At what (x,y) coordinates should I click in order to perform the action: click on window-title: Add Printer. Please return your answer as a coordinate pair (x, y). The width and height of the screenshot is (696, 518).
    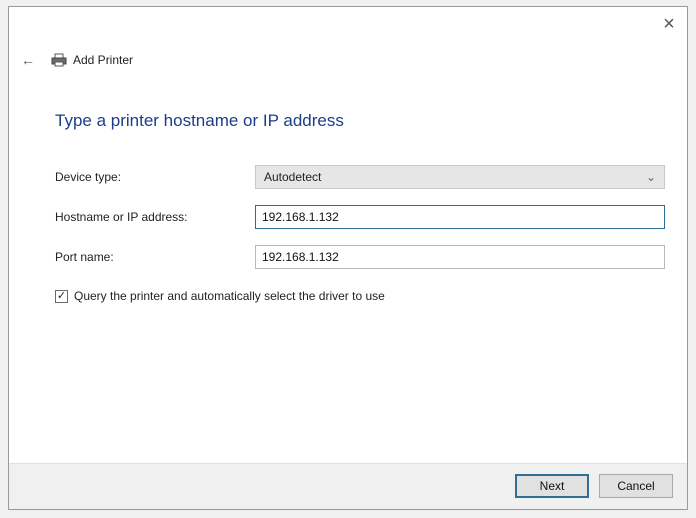
    Looking at the image, I should click on (103, 60).